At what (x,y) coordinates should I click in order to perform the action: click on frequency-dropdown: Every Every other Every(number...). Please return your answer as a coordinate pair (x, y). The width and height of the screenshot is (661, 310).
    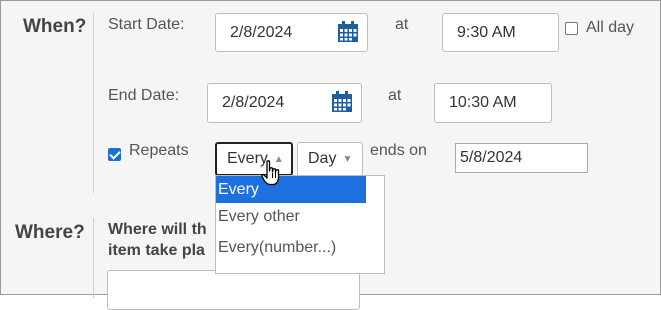
    Looking at the image, I should click on (300, 224).